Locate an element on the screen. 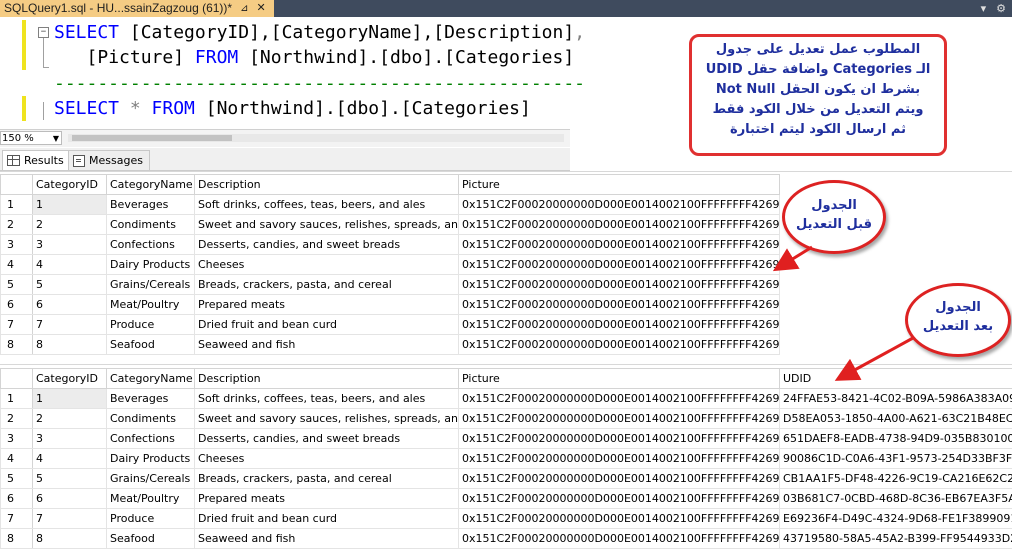 Image resolution: width=1012 pixels, height=549 pixels. settings-icon: ⚙ is located at coordinates (1001, 8).